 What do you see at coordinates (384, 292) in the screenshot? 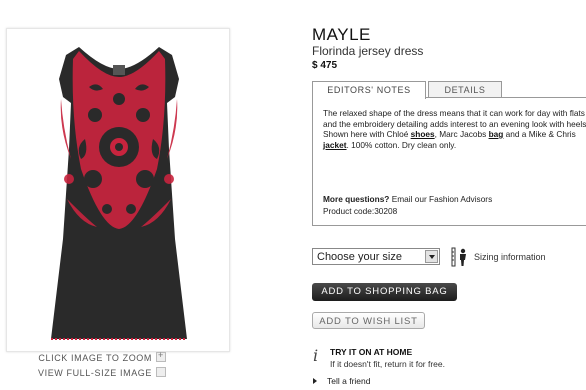
I see `add-to-shopping-bag-button: ADD TO SHOPPING BAG` at bounding box center [384, 292].